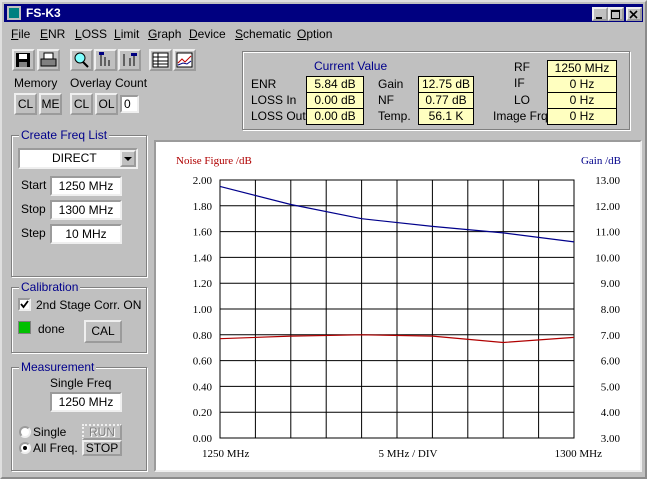 This screenshot has height=479, width=647. What do you see at coordinates (323, 13) in the screenshot?
I see `title-bar: FS-K3` at bounding box center [323, 13].